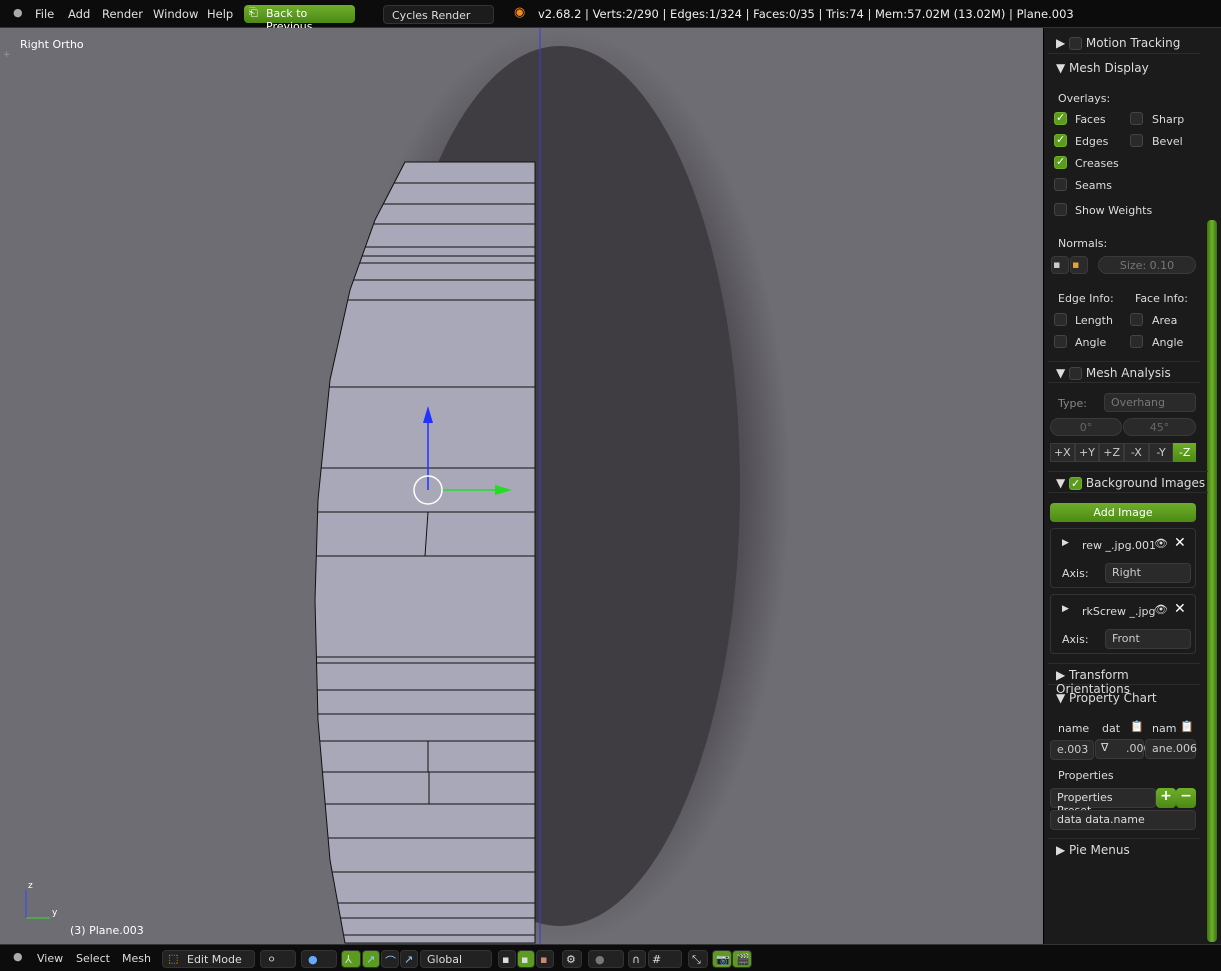 Image resolution: width=1221 pixels, height=971 pixels. I want to click on panel-title: Motion Tracking, so click(1133, 43).